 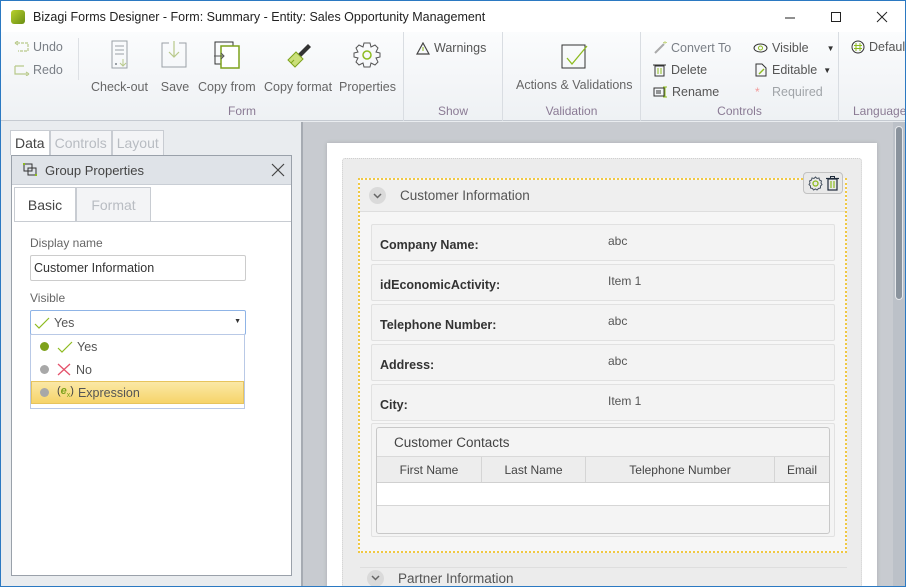 What do you see at coordinates (878, 47) in the screenshot?
I see `default-language-button: Default` at bounding box center [878, 47].